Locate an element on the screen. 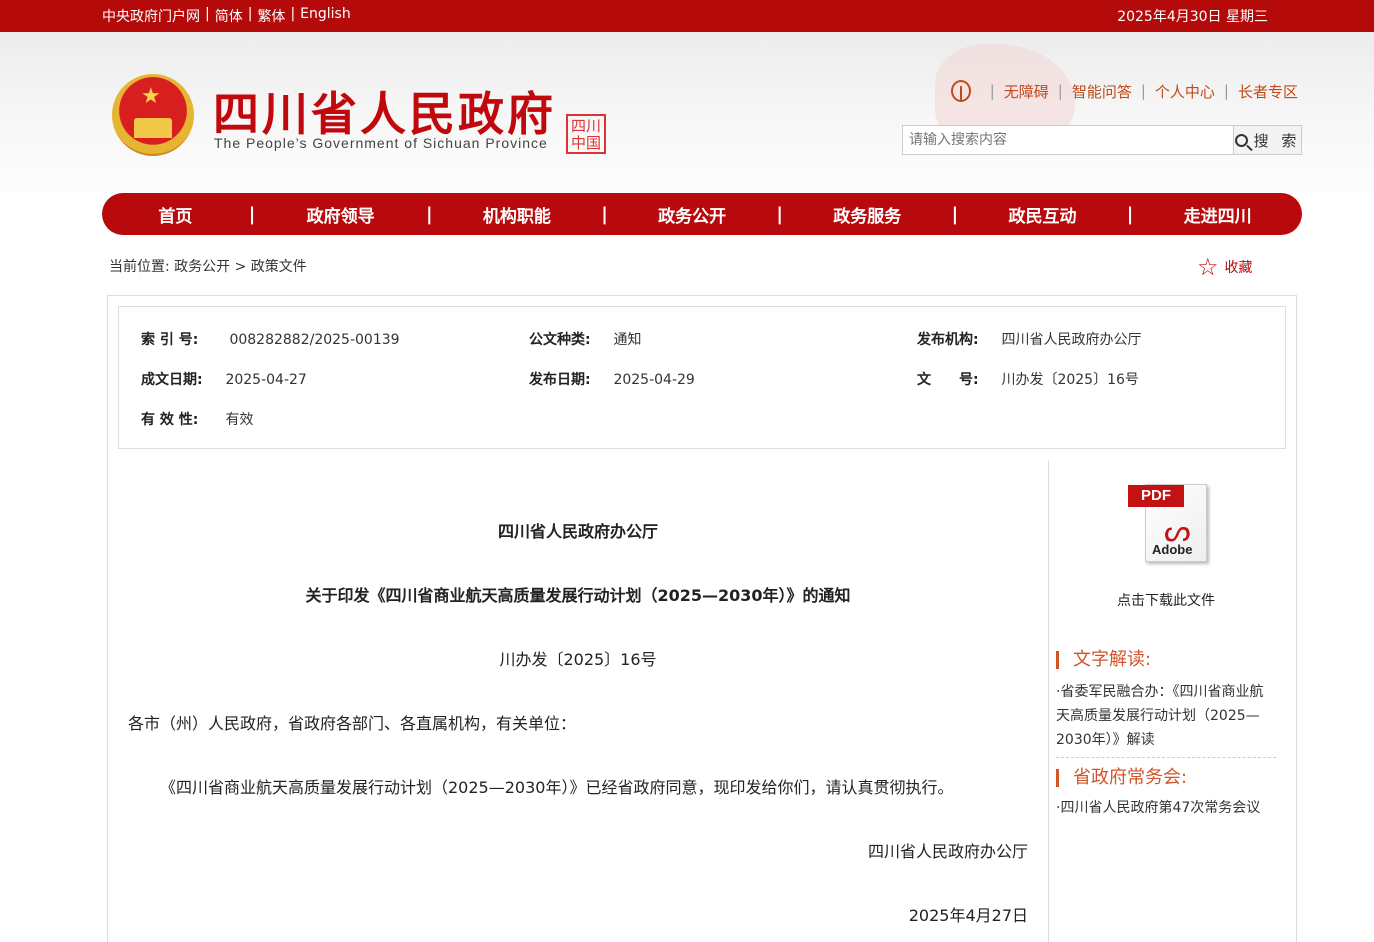 This screenshot has width=1374, height=942. meta-value: 四川省人民政府办公厅 is located at coordinates (1071, 340).